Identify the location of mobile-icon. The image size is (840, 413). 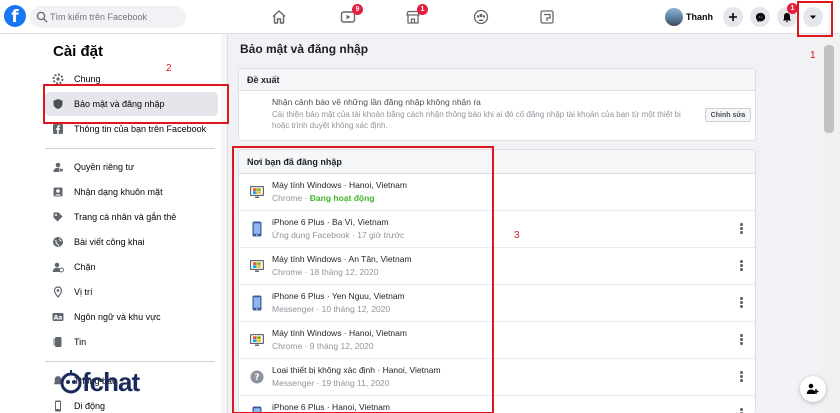
(58, 406).